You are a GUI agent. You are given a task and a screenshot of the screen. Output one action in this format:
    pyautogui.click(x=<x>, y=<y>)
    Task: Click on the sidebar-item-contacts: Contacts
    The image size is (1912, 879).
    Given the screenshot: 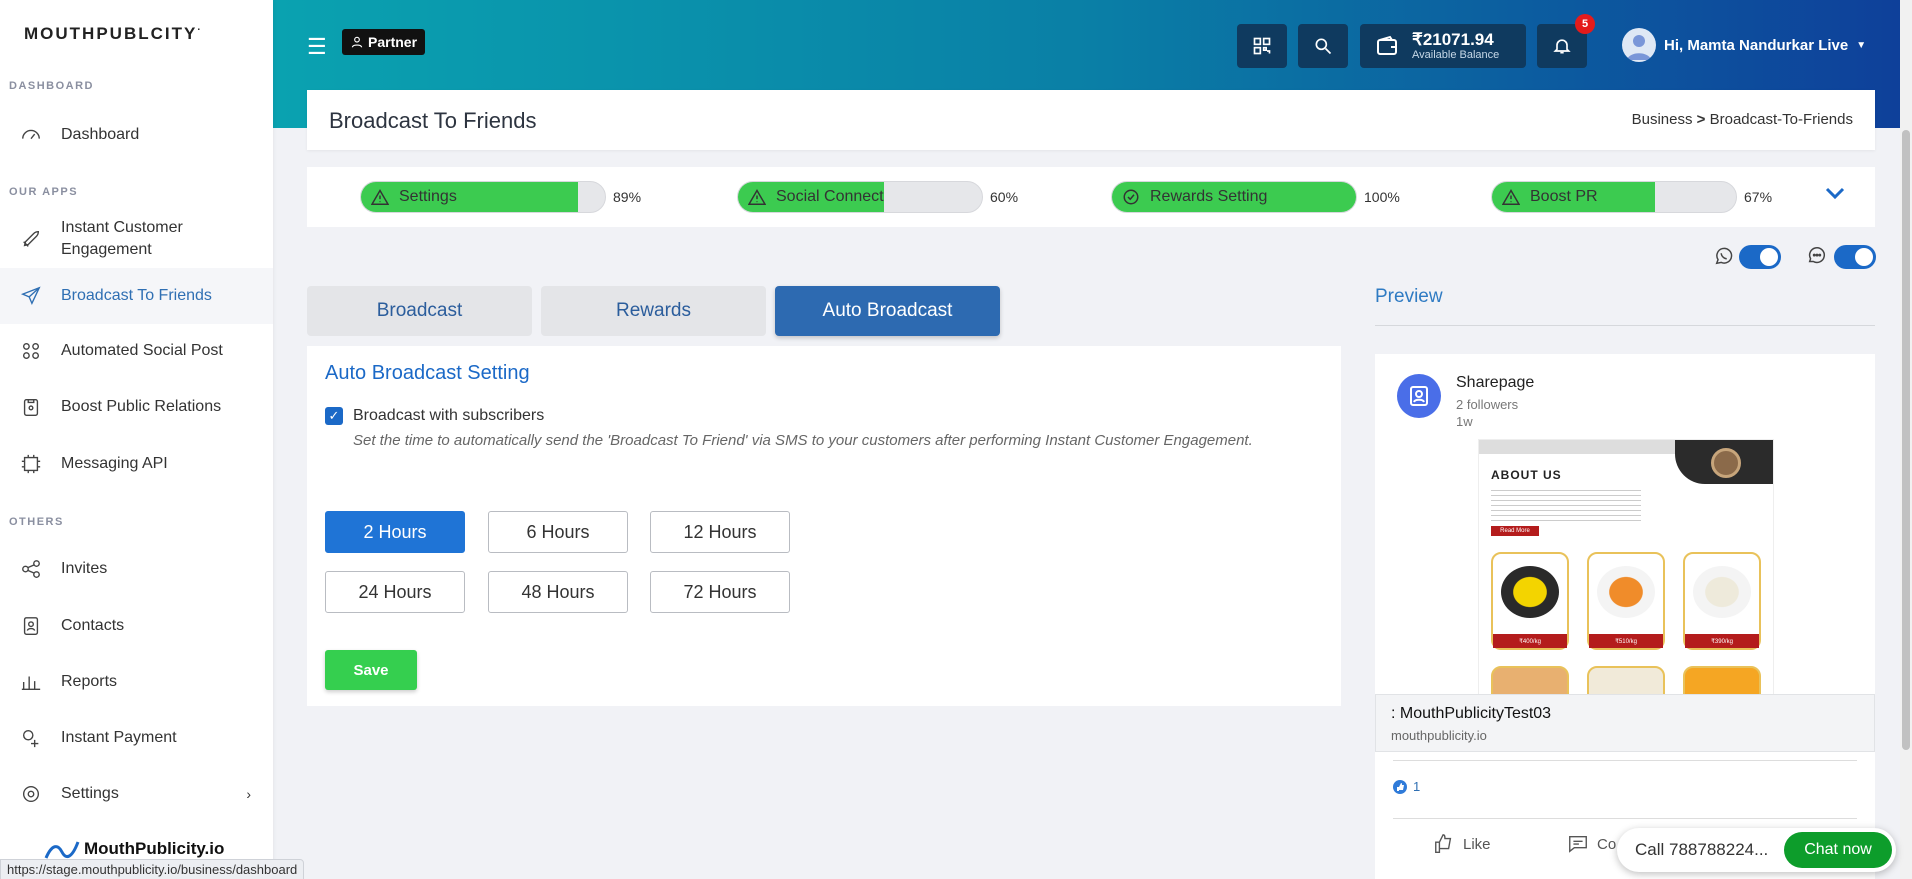 What is the action you would take?
    pyautogui.click(x=136, y=626)
    